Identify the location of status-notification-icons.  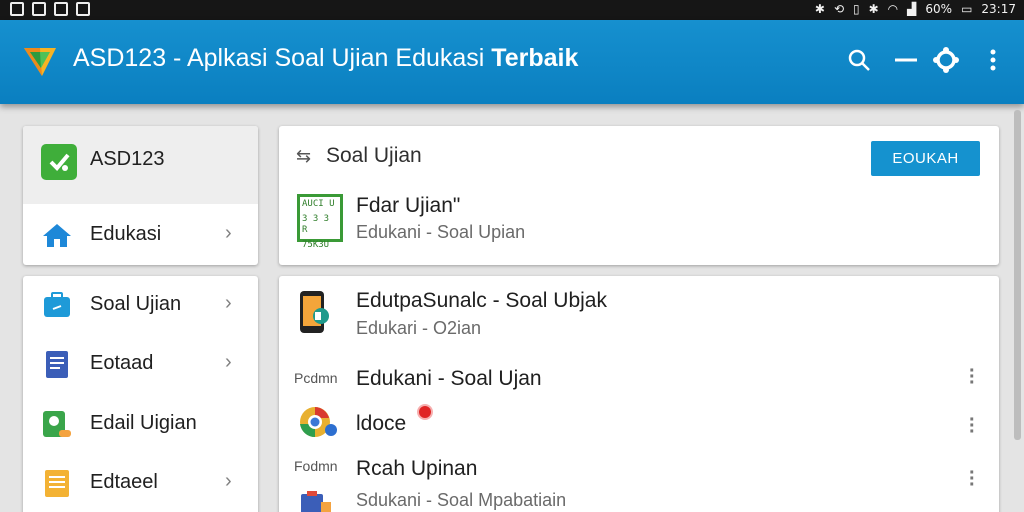
(50, 9).